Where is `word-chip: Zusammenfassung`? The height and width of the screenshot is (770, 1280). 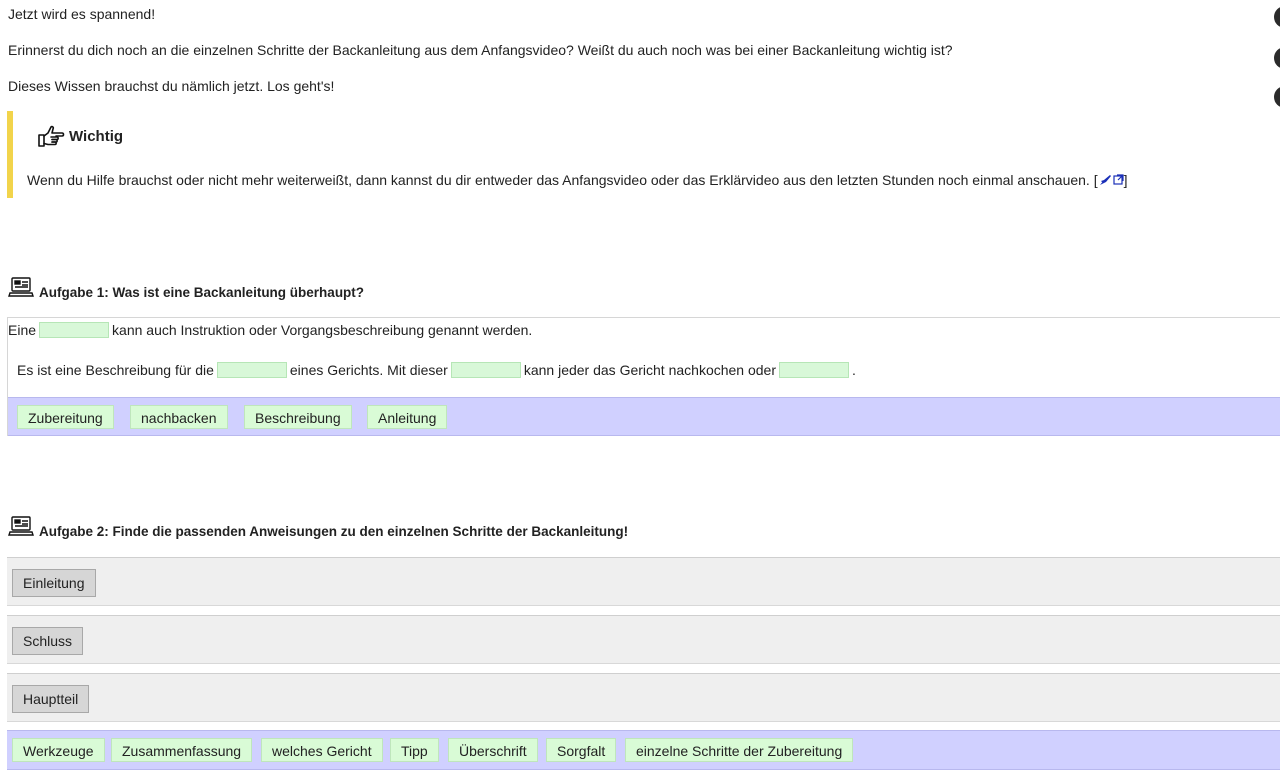
word-chip: Zusammenfassung is located at coordinates (182, 750).